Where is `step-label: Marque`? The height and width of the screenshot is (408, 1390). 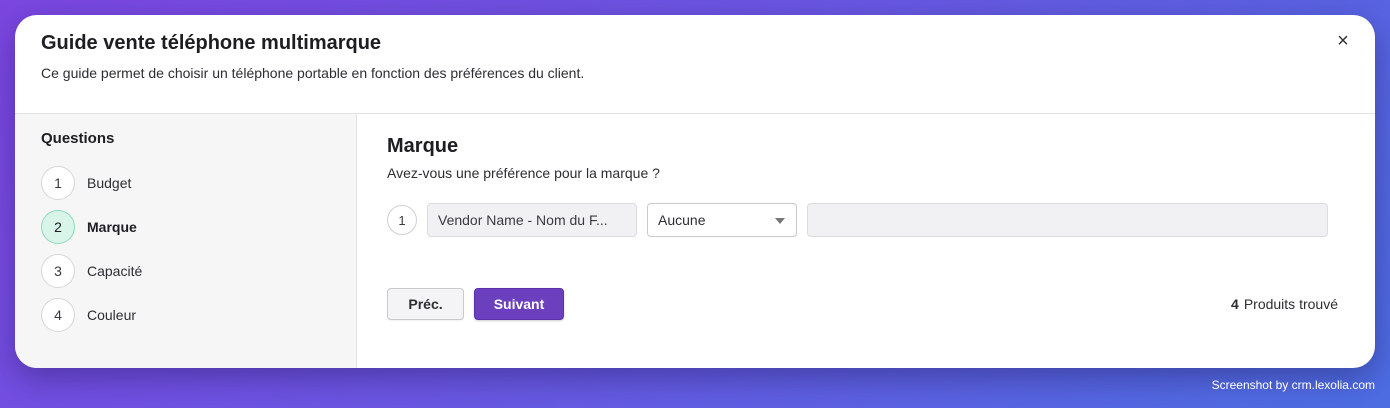 step-label: Marque is located at coordinates (112, 227).